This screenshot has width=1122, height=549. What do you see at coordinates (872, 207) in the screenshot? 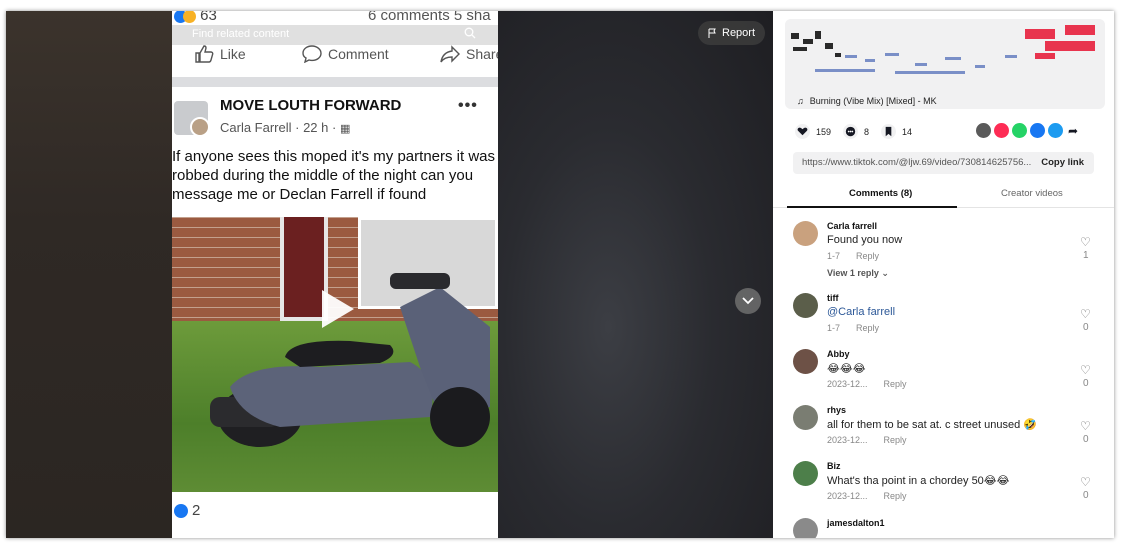
I see `active-tab-indicator` at bounding box center [872, 207].